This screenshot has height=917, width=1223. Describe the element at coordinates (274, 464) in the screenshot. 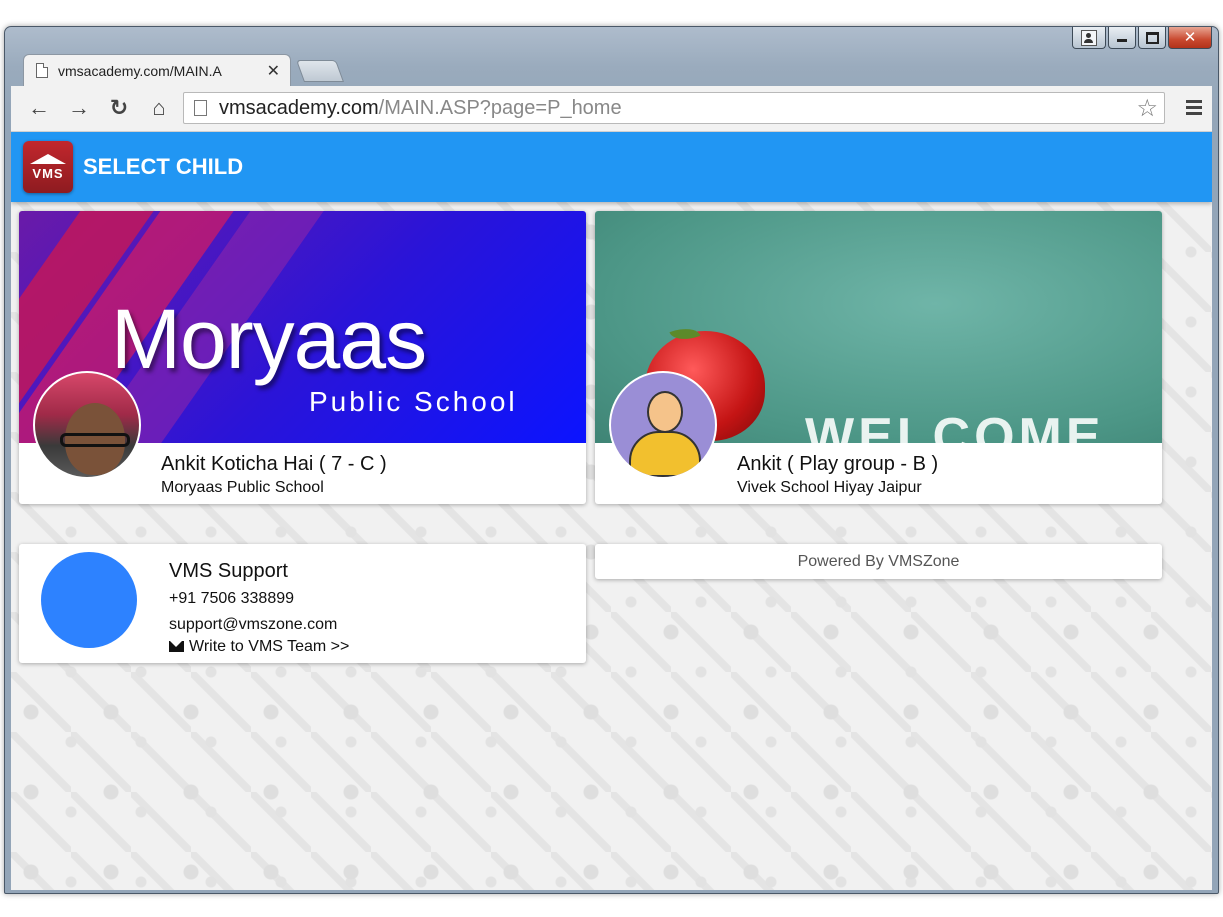

I see `child-name: Ankit Koticha Hai ( 7 - C )` at that location.